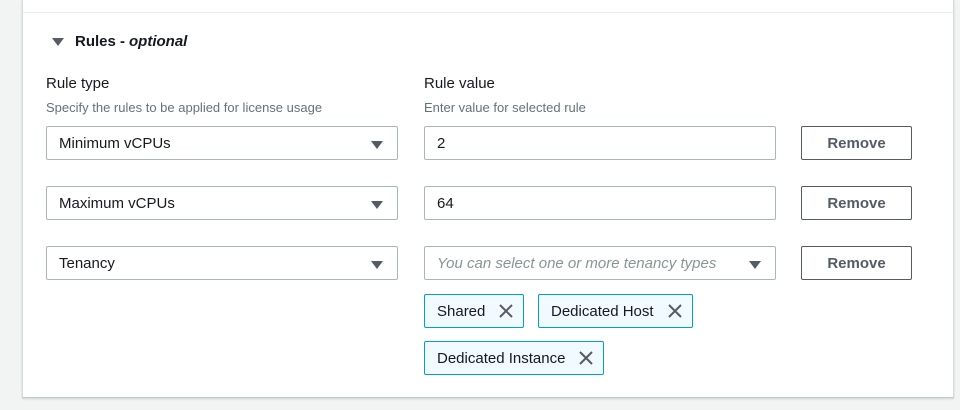  Describe the element at coordinates (459, 83) in the screenshot. I see `rule-value-label: Rule value` at that location.